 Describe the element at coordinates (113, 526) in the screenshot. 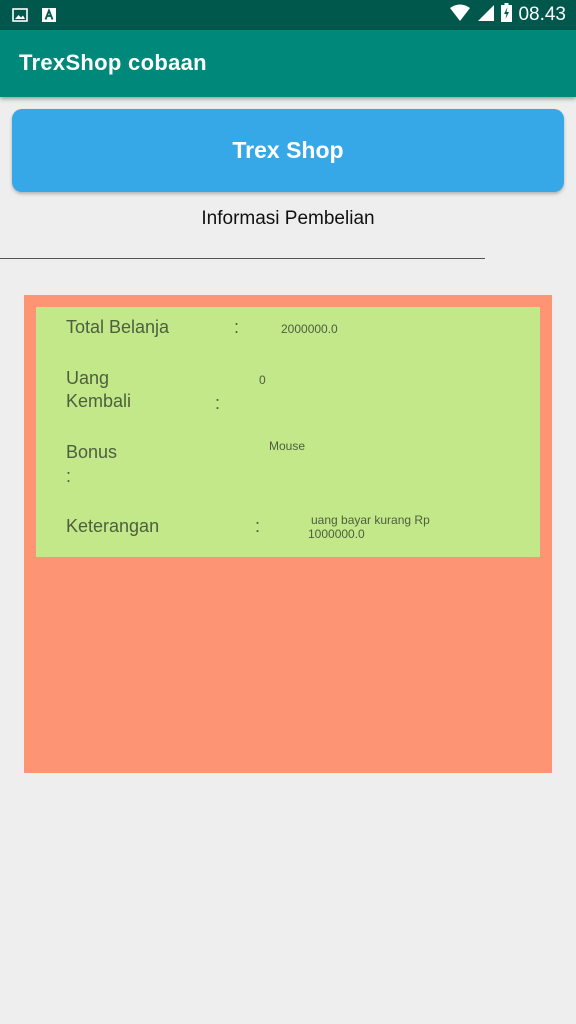

I see `note-label: Keterangan` at that location.